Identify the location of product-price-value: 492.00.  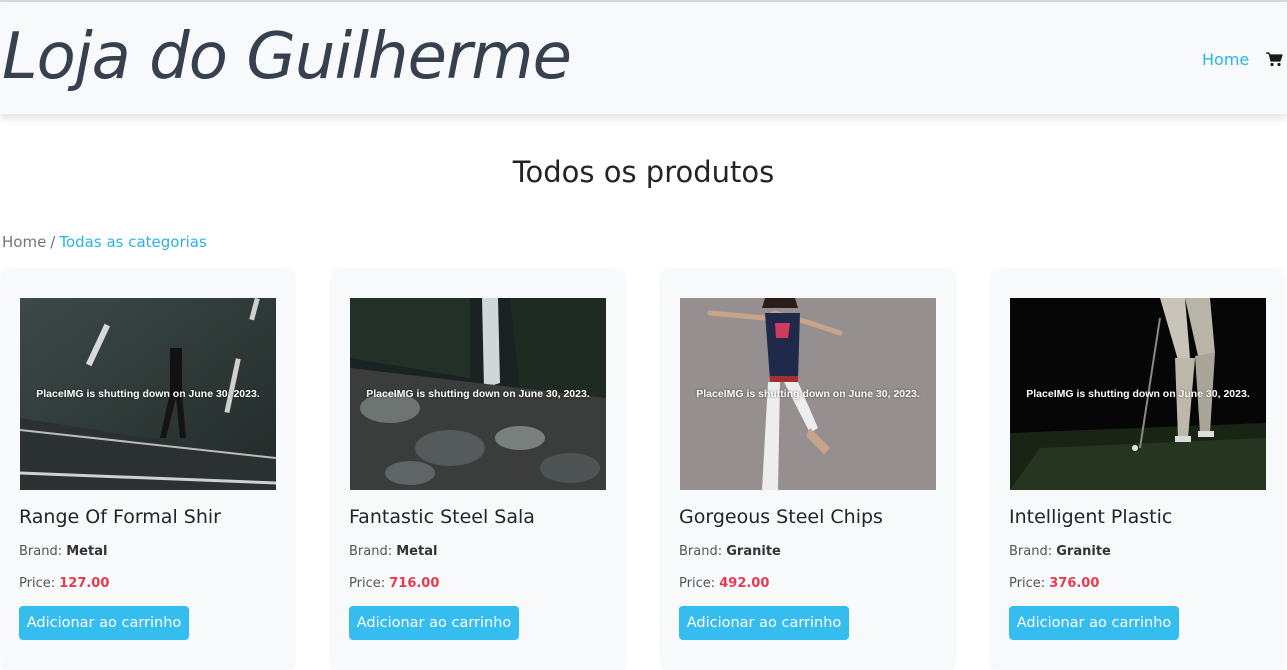
(744, 583).